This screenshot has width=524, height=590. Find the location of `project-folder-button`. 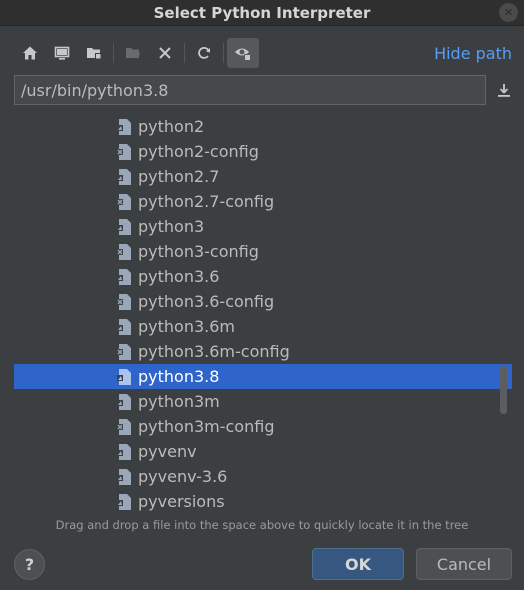

project-folder-button is located at coordinates (94, 53).